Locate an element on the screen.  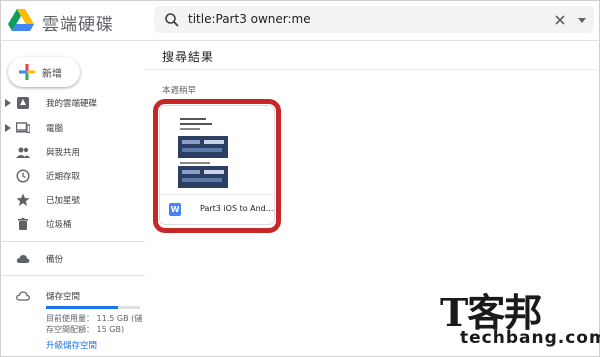
sidebar-item-trash: 垃圾桶 is located at coordinates (72, 224).